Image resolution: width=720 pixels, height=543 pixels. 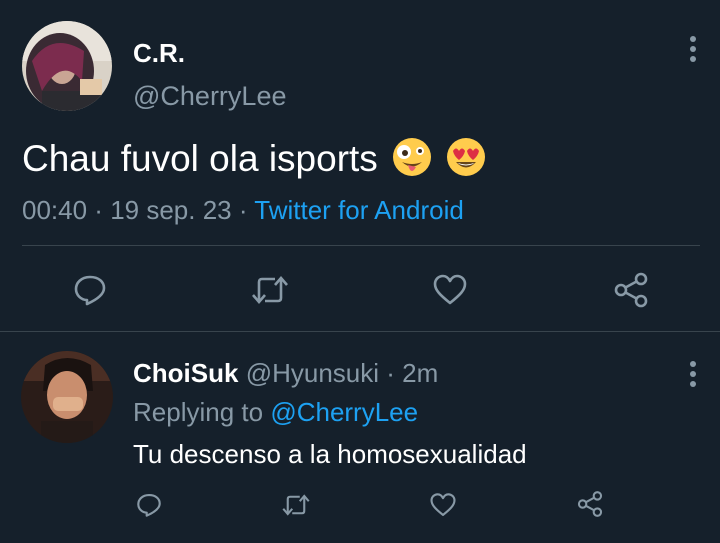 I want to click on main-tweet-handle: @CherryLee, so click(x=209, y=96).